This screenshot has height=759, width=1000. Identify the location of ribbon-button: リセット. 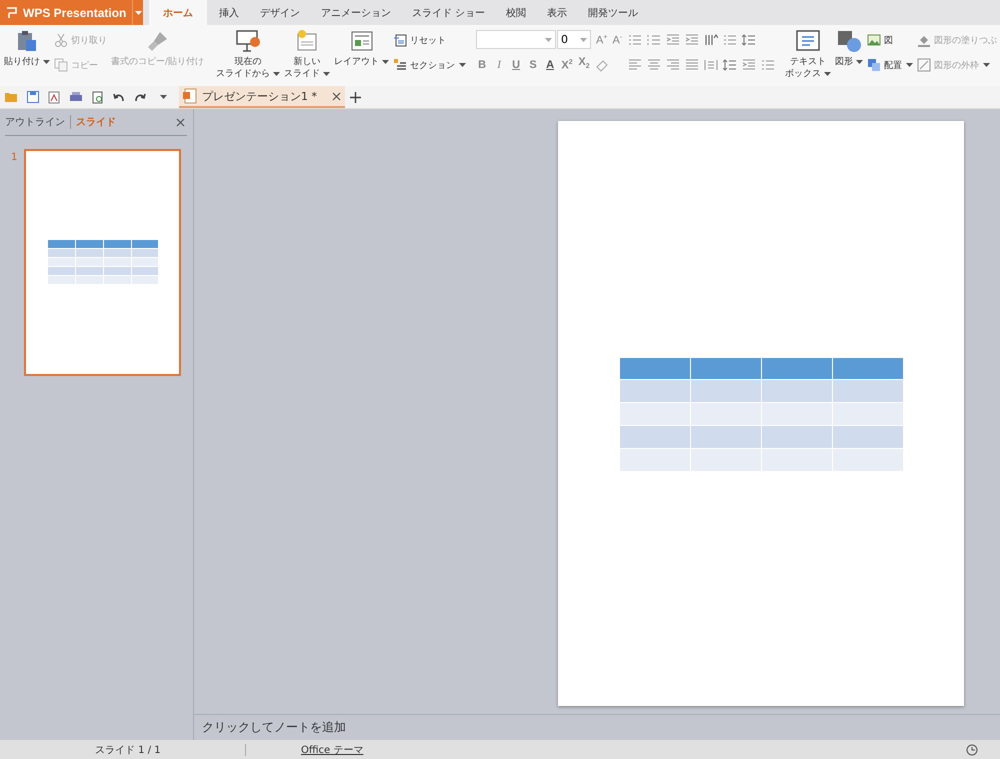
(429, 40).